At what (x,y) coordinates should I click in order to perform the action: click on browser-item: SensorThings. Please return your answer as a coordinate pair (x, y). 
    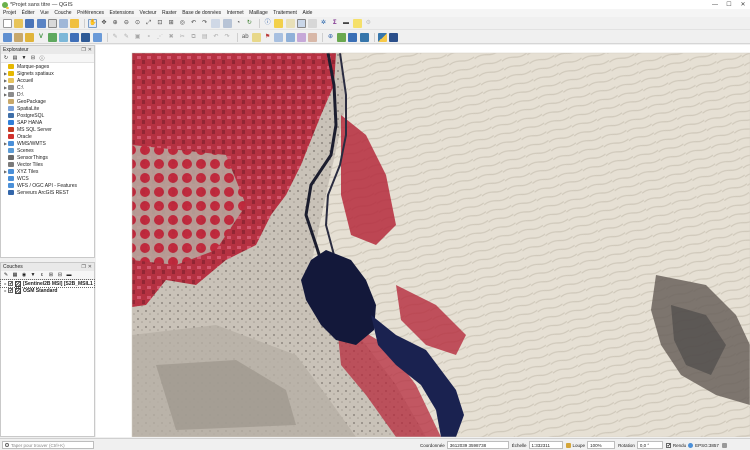
    Looking at the image, I should click on (47, 157).